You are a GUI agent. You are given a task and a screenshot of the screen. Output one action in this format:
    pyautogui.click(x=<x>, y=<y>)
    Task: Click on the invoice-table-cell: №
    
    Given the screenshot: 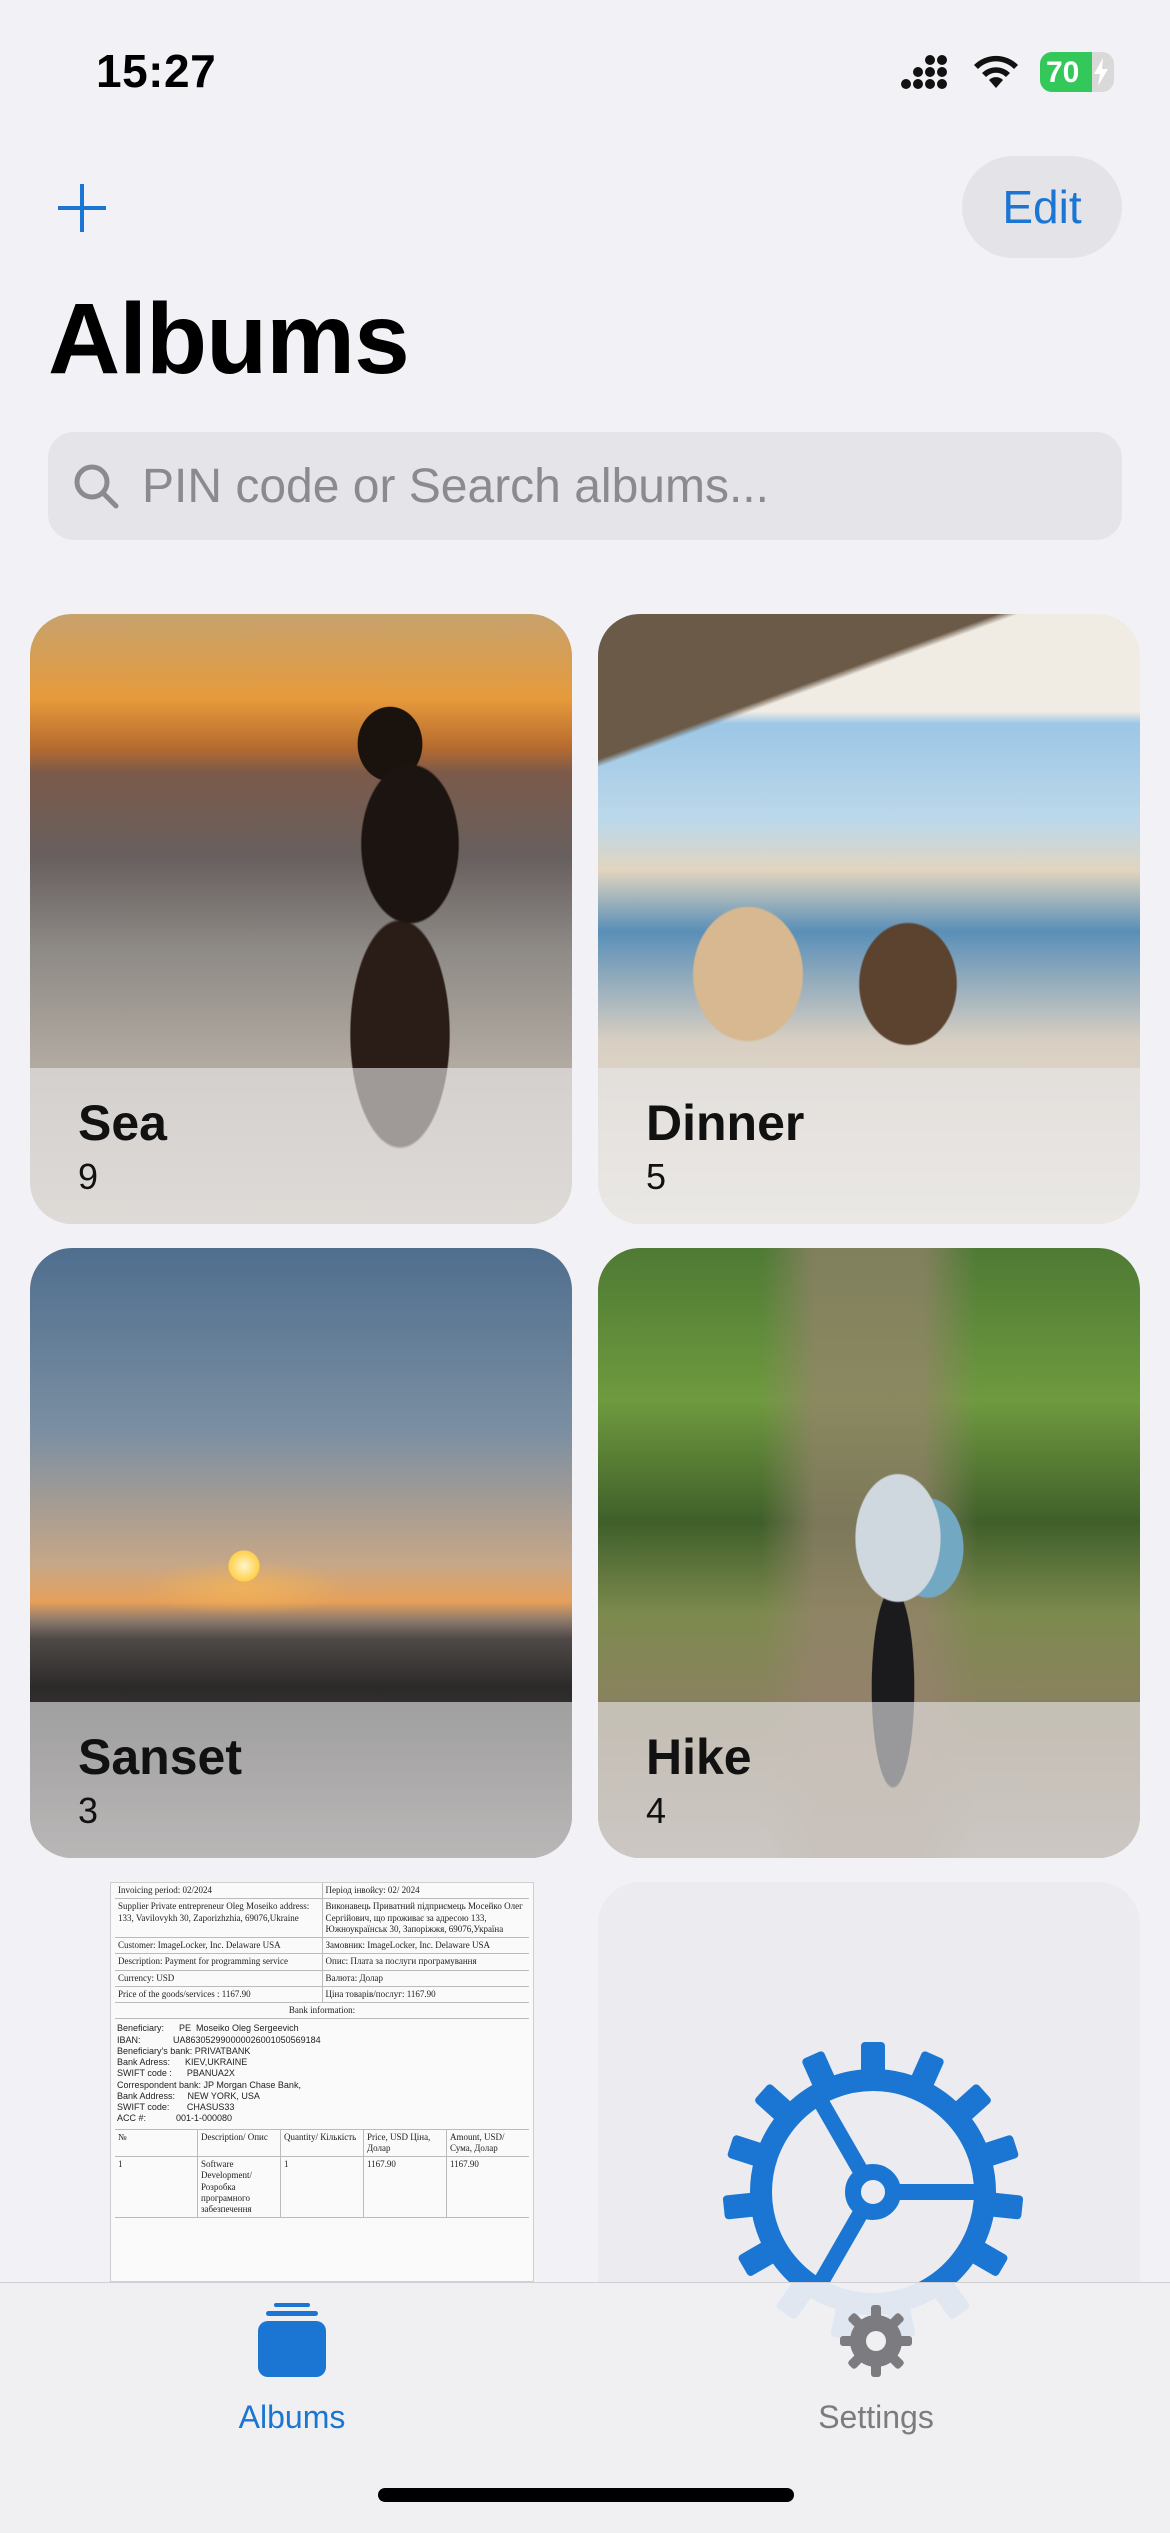 What is the action you would take?
    pyautogui.click(x=122, y=2136)
    